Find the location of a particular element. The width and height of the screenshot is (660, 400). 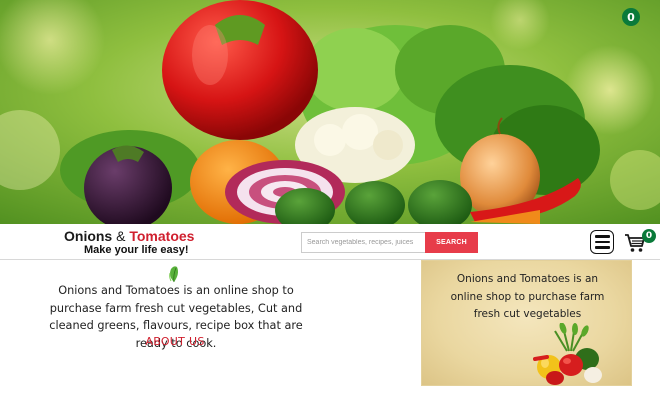

about-us-link: ABOUT US is located at coordinates (175, 341).